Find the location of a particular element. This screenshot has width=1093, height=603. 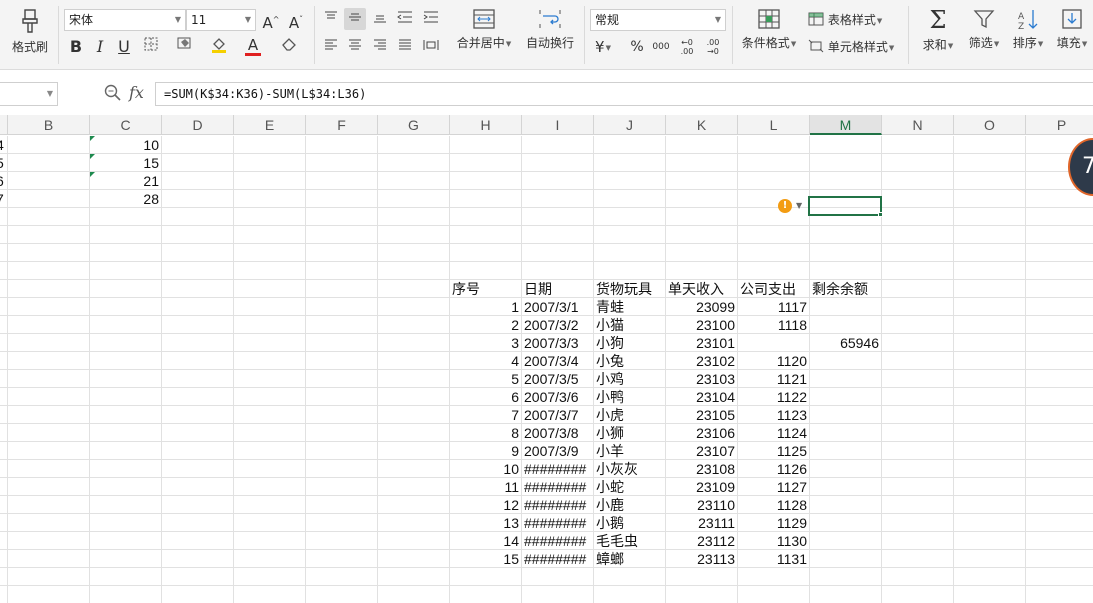

table-cell: 小灰灰 is located at coordinates (629, 469).